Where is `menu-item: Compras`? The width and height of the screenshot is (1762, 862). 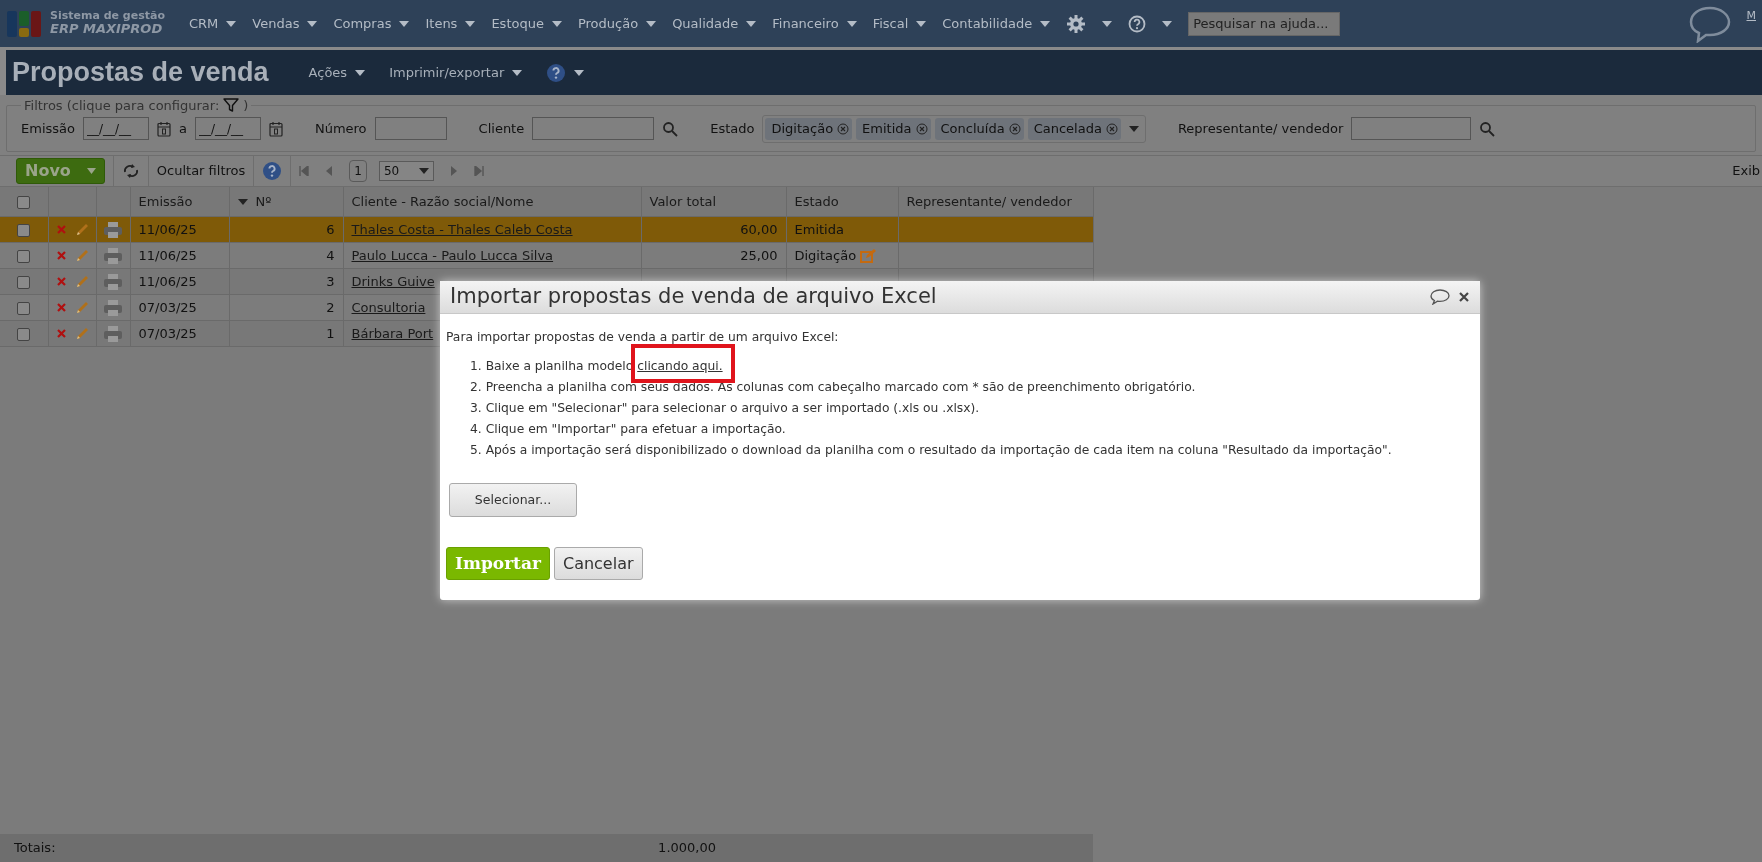 menu-item: Compras is located at coordinates (362, 23).